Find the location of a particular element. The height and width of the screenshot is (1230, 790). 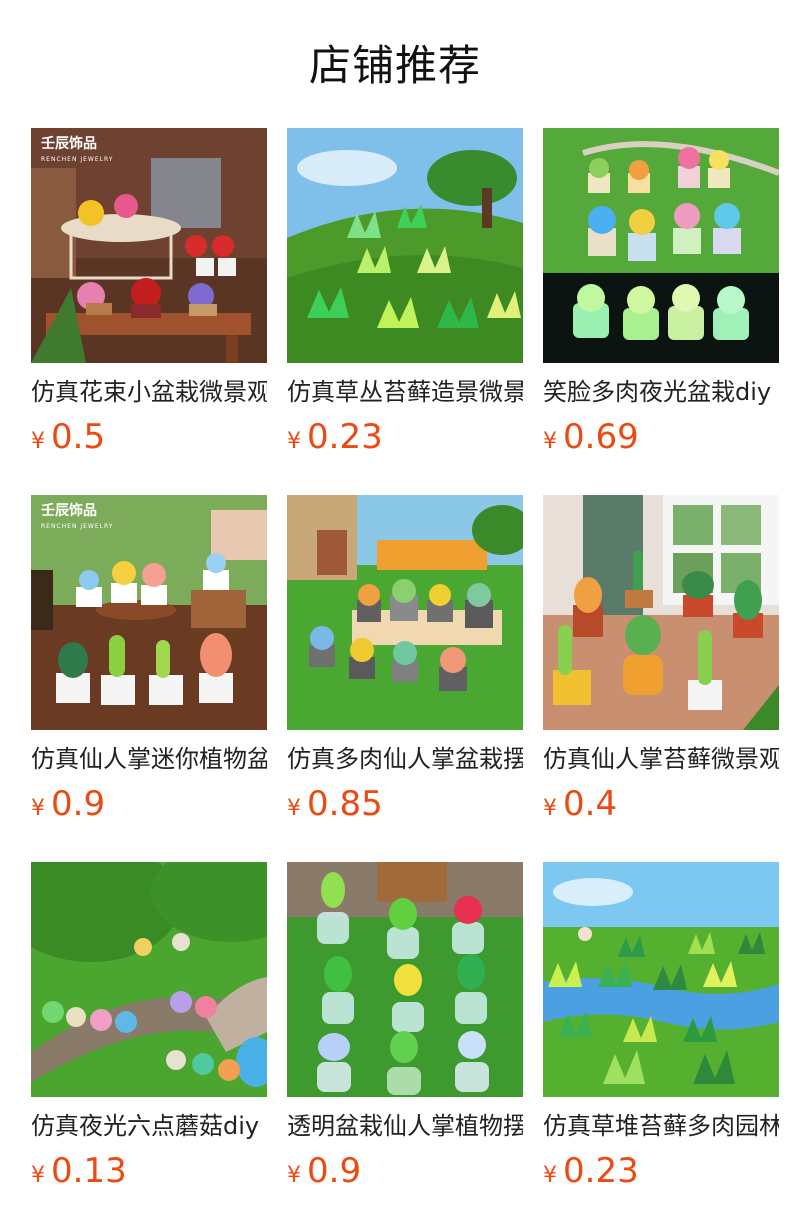

product-image-glowing-succulents is located at coordinates (661, 245).